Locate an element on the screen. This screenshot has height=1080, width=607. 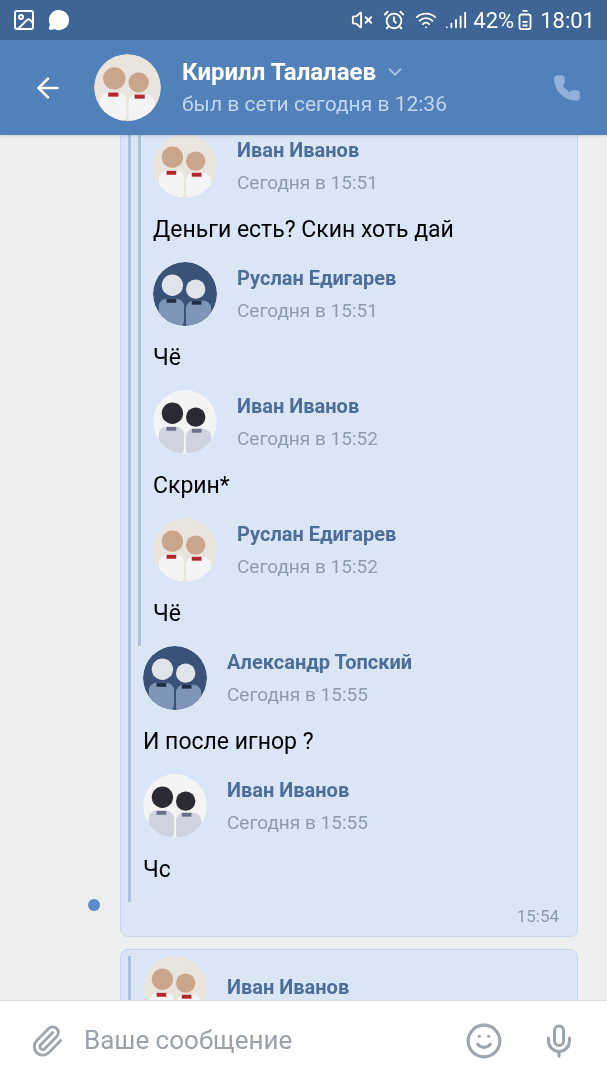
message-text: И после игнор ? is located at coordinates (228, 741).